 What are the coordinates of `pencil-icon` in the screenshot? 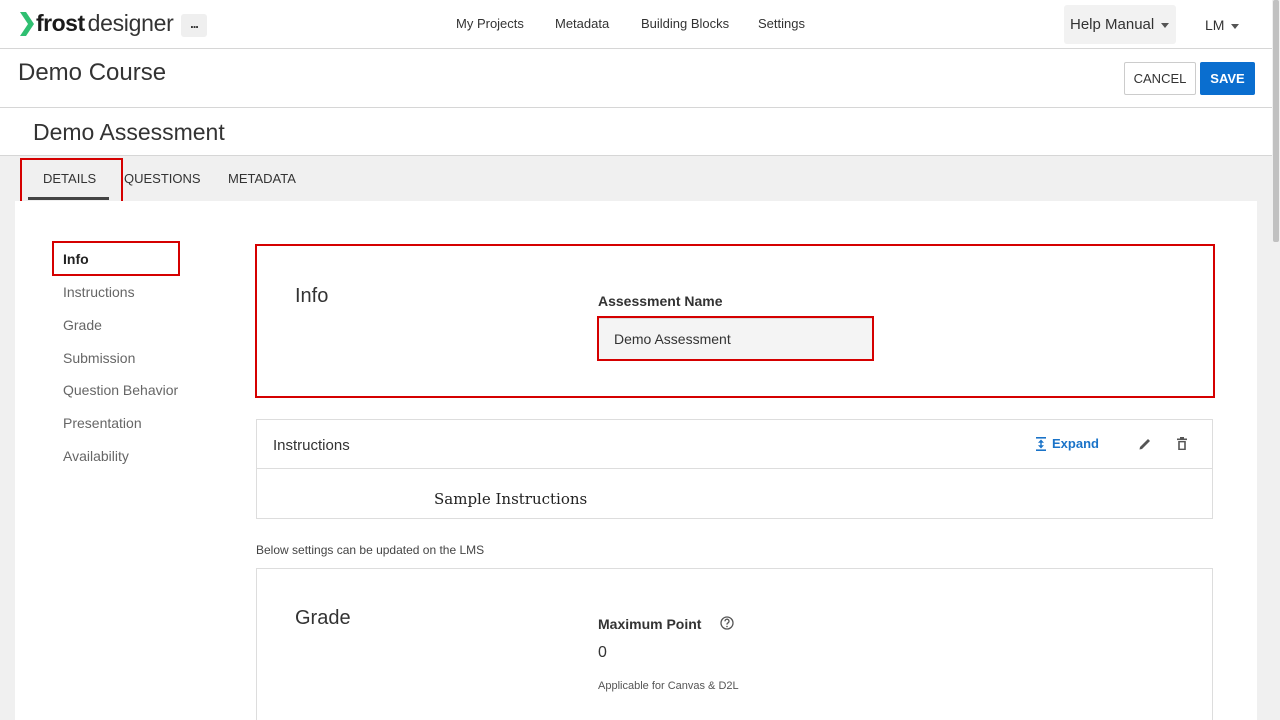 It's located at (1144, 444).